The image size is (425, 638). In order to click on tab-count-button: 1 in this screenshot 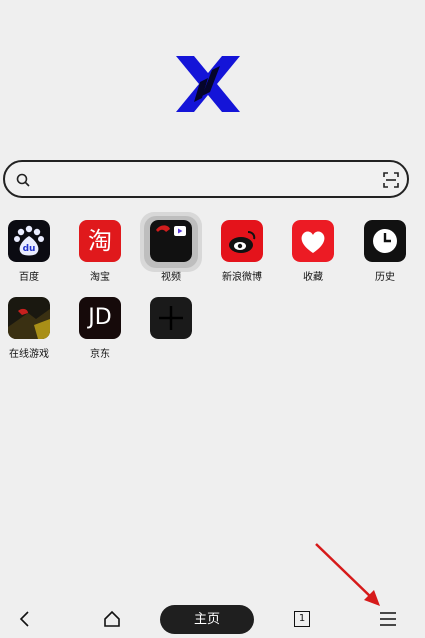, I will do `click(302, 619)`.